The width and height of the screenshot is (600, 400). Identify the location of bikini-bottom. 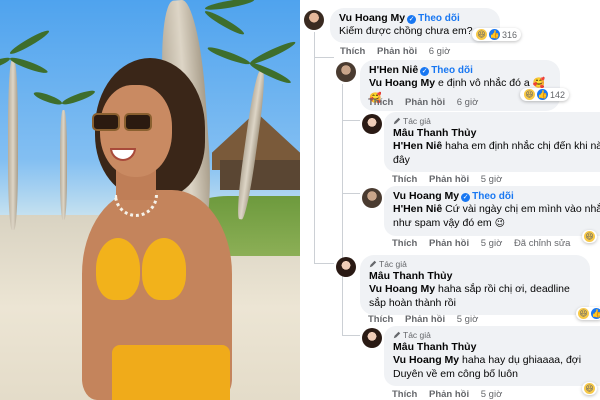
(171, 372).